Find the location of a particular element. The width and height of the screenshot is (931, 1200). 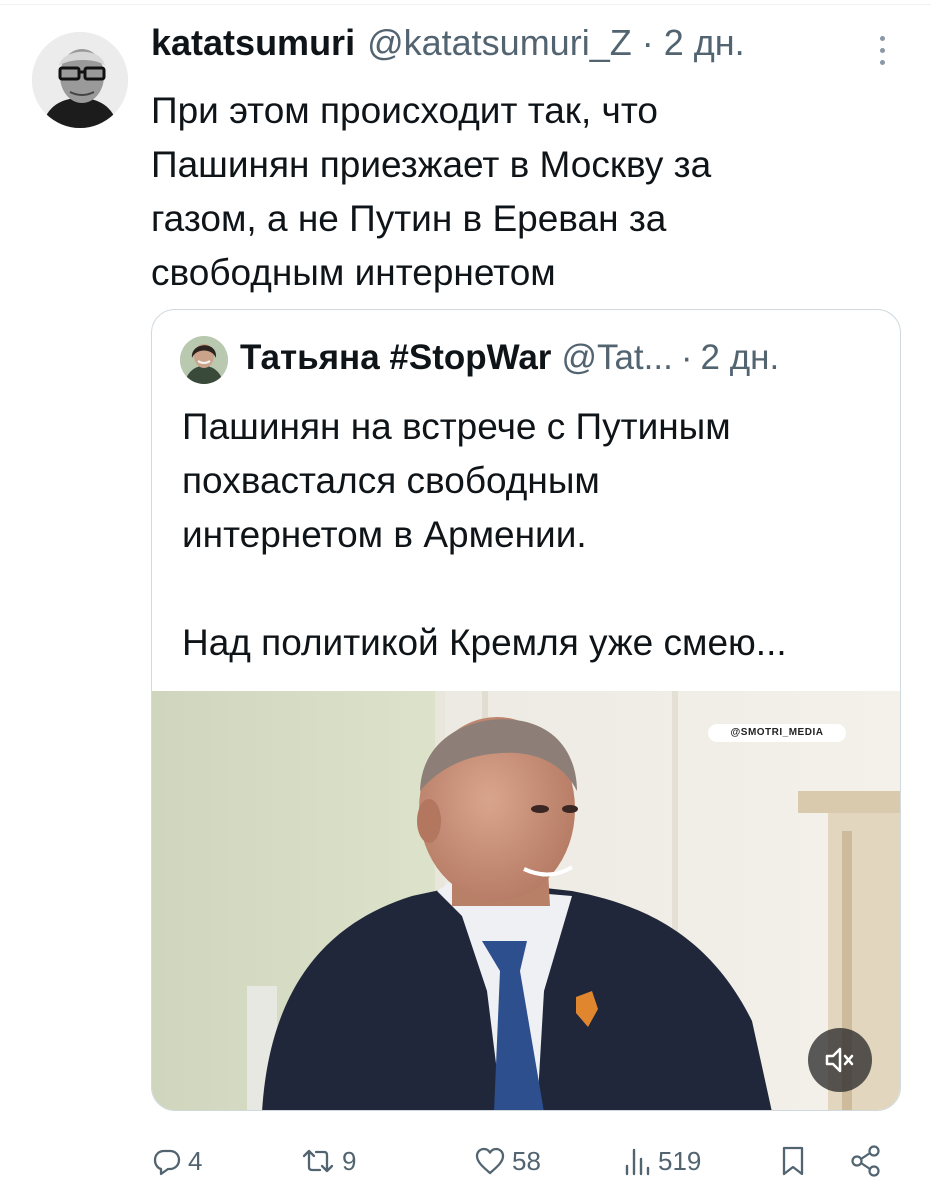

bookmark-icon is located at coordinates (793, 1161).